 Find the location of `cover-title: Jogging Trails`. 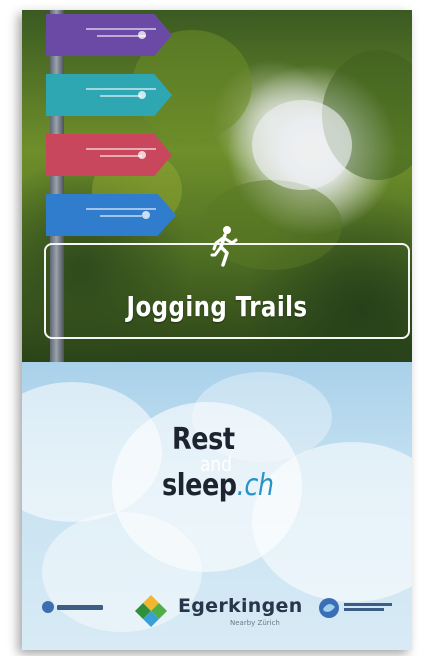

cover-title: Jogging Trails is located at coordinates (217, 306).